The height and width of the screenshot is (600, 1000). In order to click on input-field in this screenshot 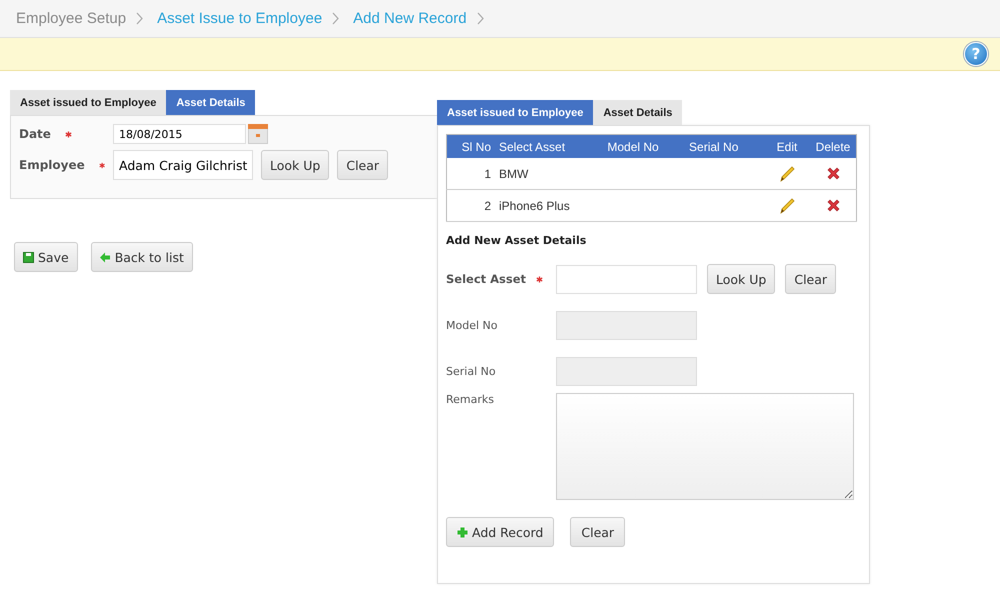, I will do `click(626, 279)`.